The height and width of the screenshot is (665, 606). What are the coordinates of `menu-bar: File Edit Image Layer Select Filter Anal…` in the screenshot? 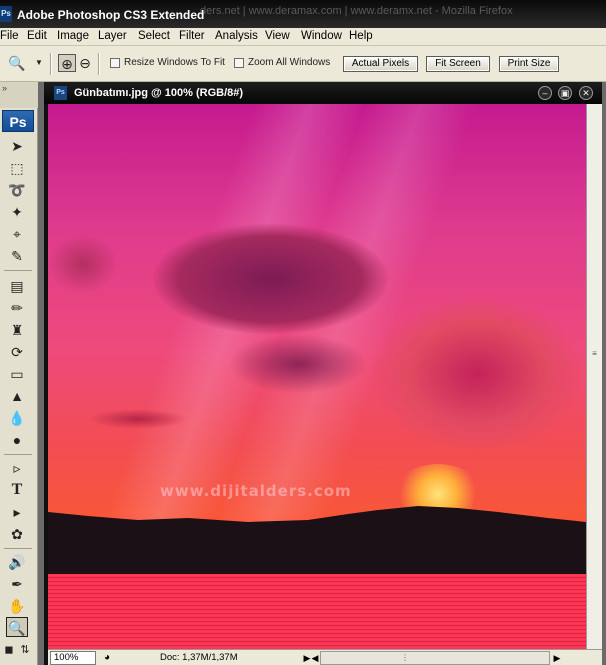 It's located at (303, 37).